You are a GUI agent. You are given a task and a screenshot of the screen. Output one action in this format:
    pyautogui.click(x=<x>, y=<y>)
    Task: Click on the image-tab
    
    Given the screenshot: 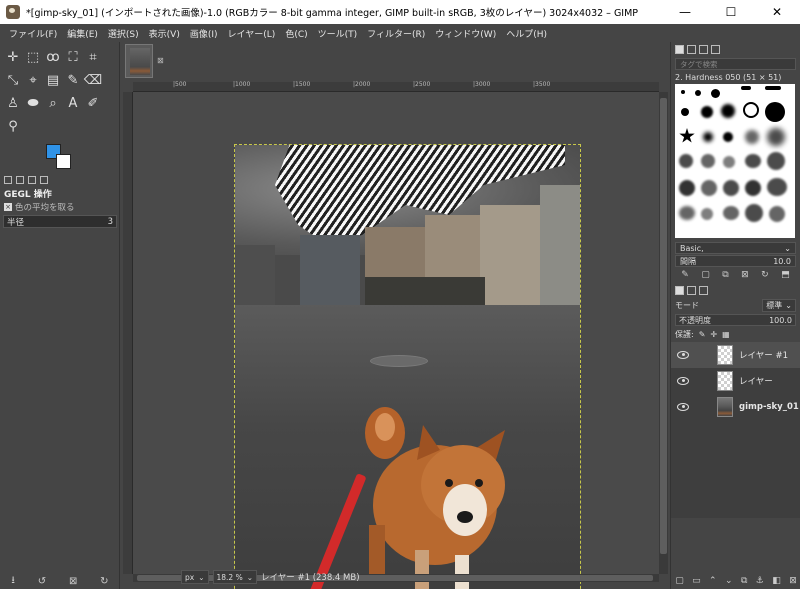 What is the action you would take?
    pyautogui.click(x=139, y=61)
    